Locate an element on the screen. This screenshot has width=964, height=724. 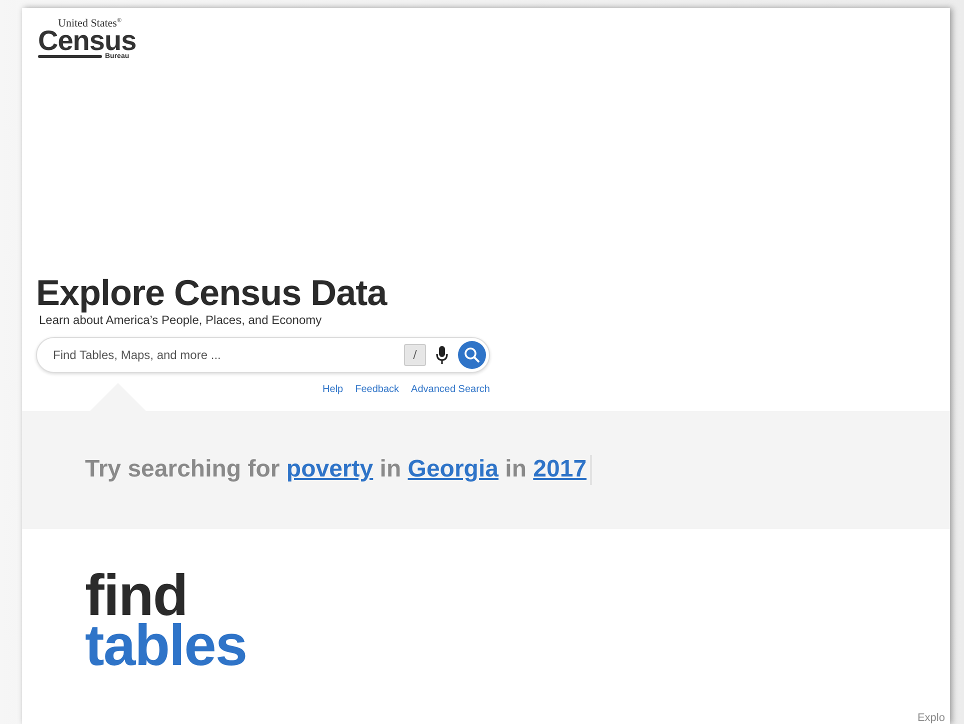
suggestion-link: Georgia is located at coordinates (453, 468).